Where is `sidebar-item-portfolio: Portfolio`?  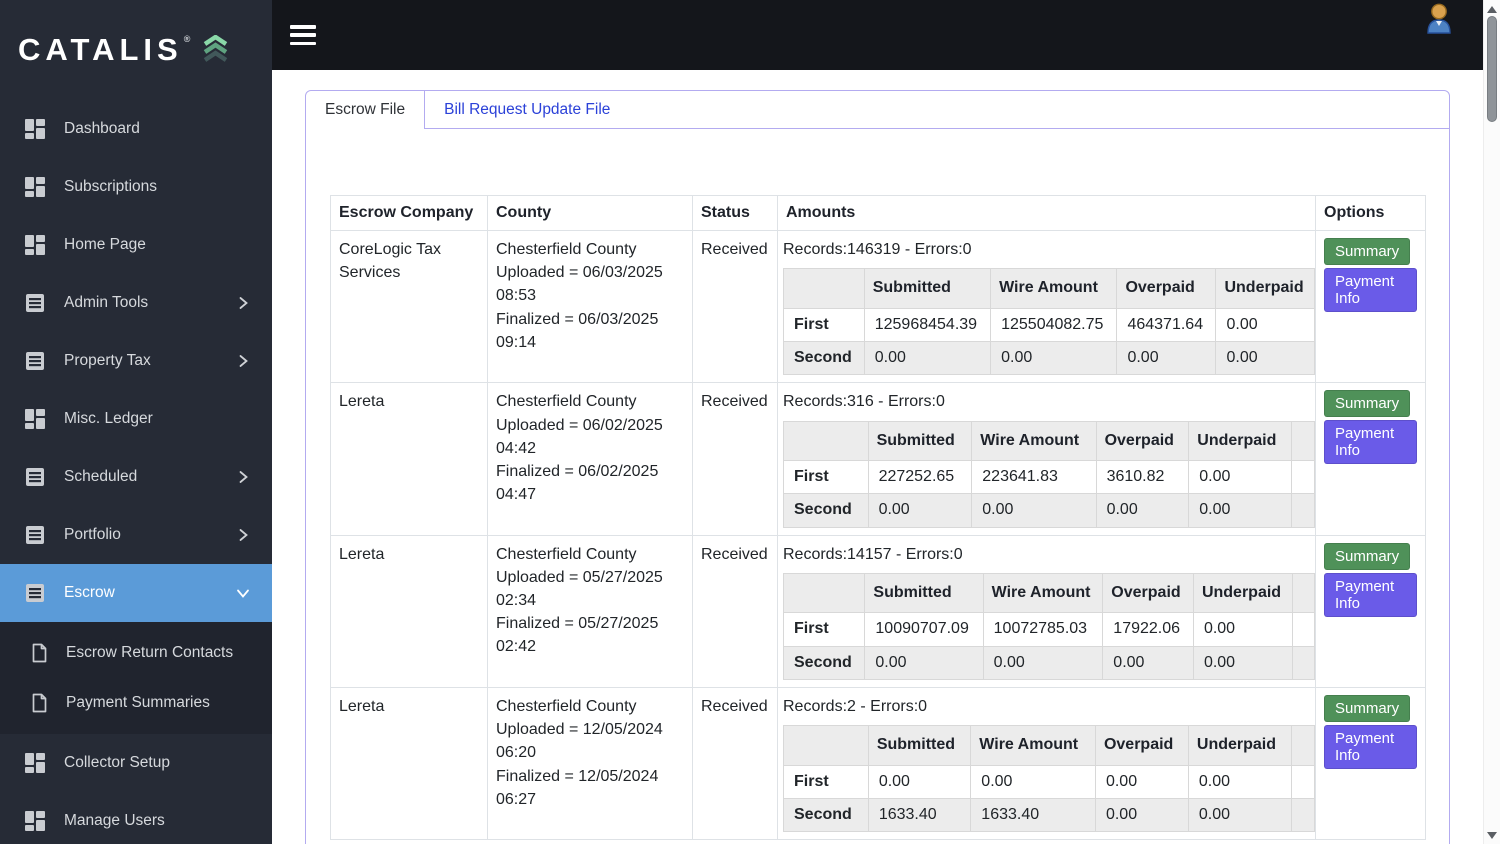
sidebar-item-portfolio: Portfolio is located at coordinates (136, 535).